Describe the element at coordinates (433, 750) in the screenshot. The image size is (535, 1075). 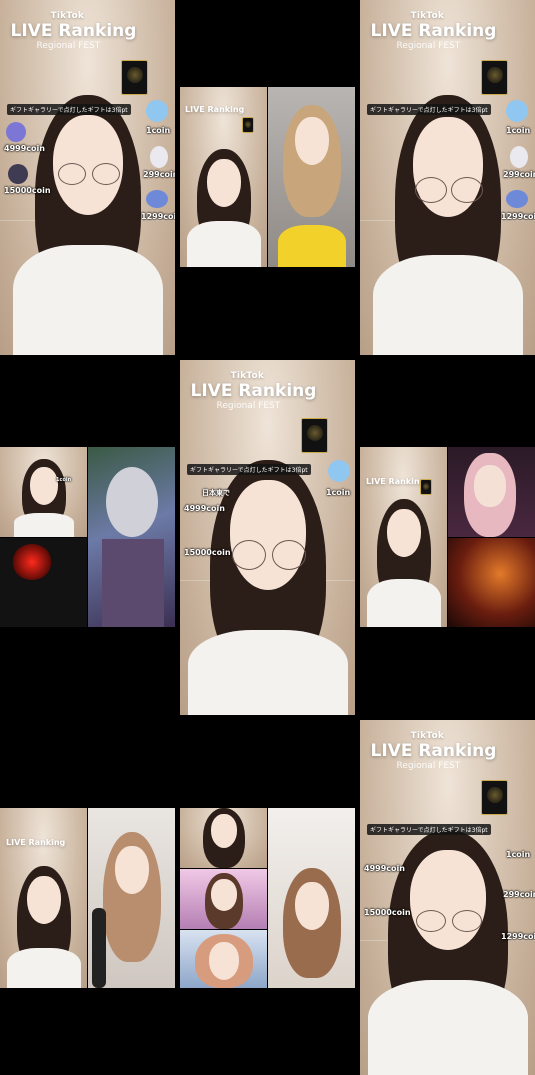
I see `ranking-banner-9: TikTok LIVE Ranking Regional FEST` at that location.